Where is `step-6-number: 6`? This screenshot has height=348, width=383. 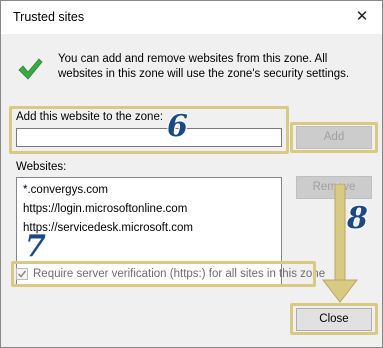 step-6-number: 6 is located at coordinates (177, 126).